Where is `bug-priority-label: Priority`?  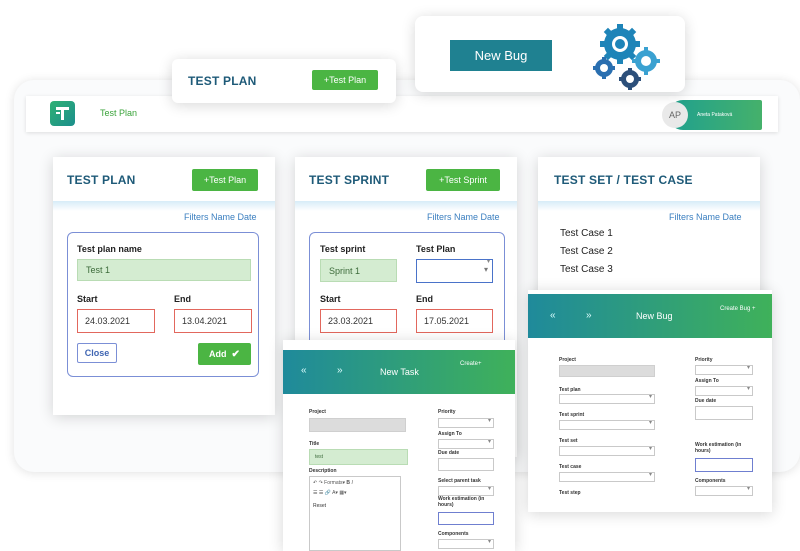
bug-priority-label: Priority is located at coordinates (704, 360).